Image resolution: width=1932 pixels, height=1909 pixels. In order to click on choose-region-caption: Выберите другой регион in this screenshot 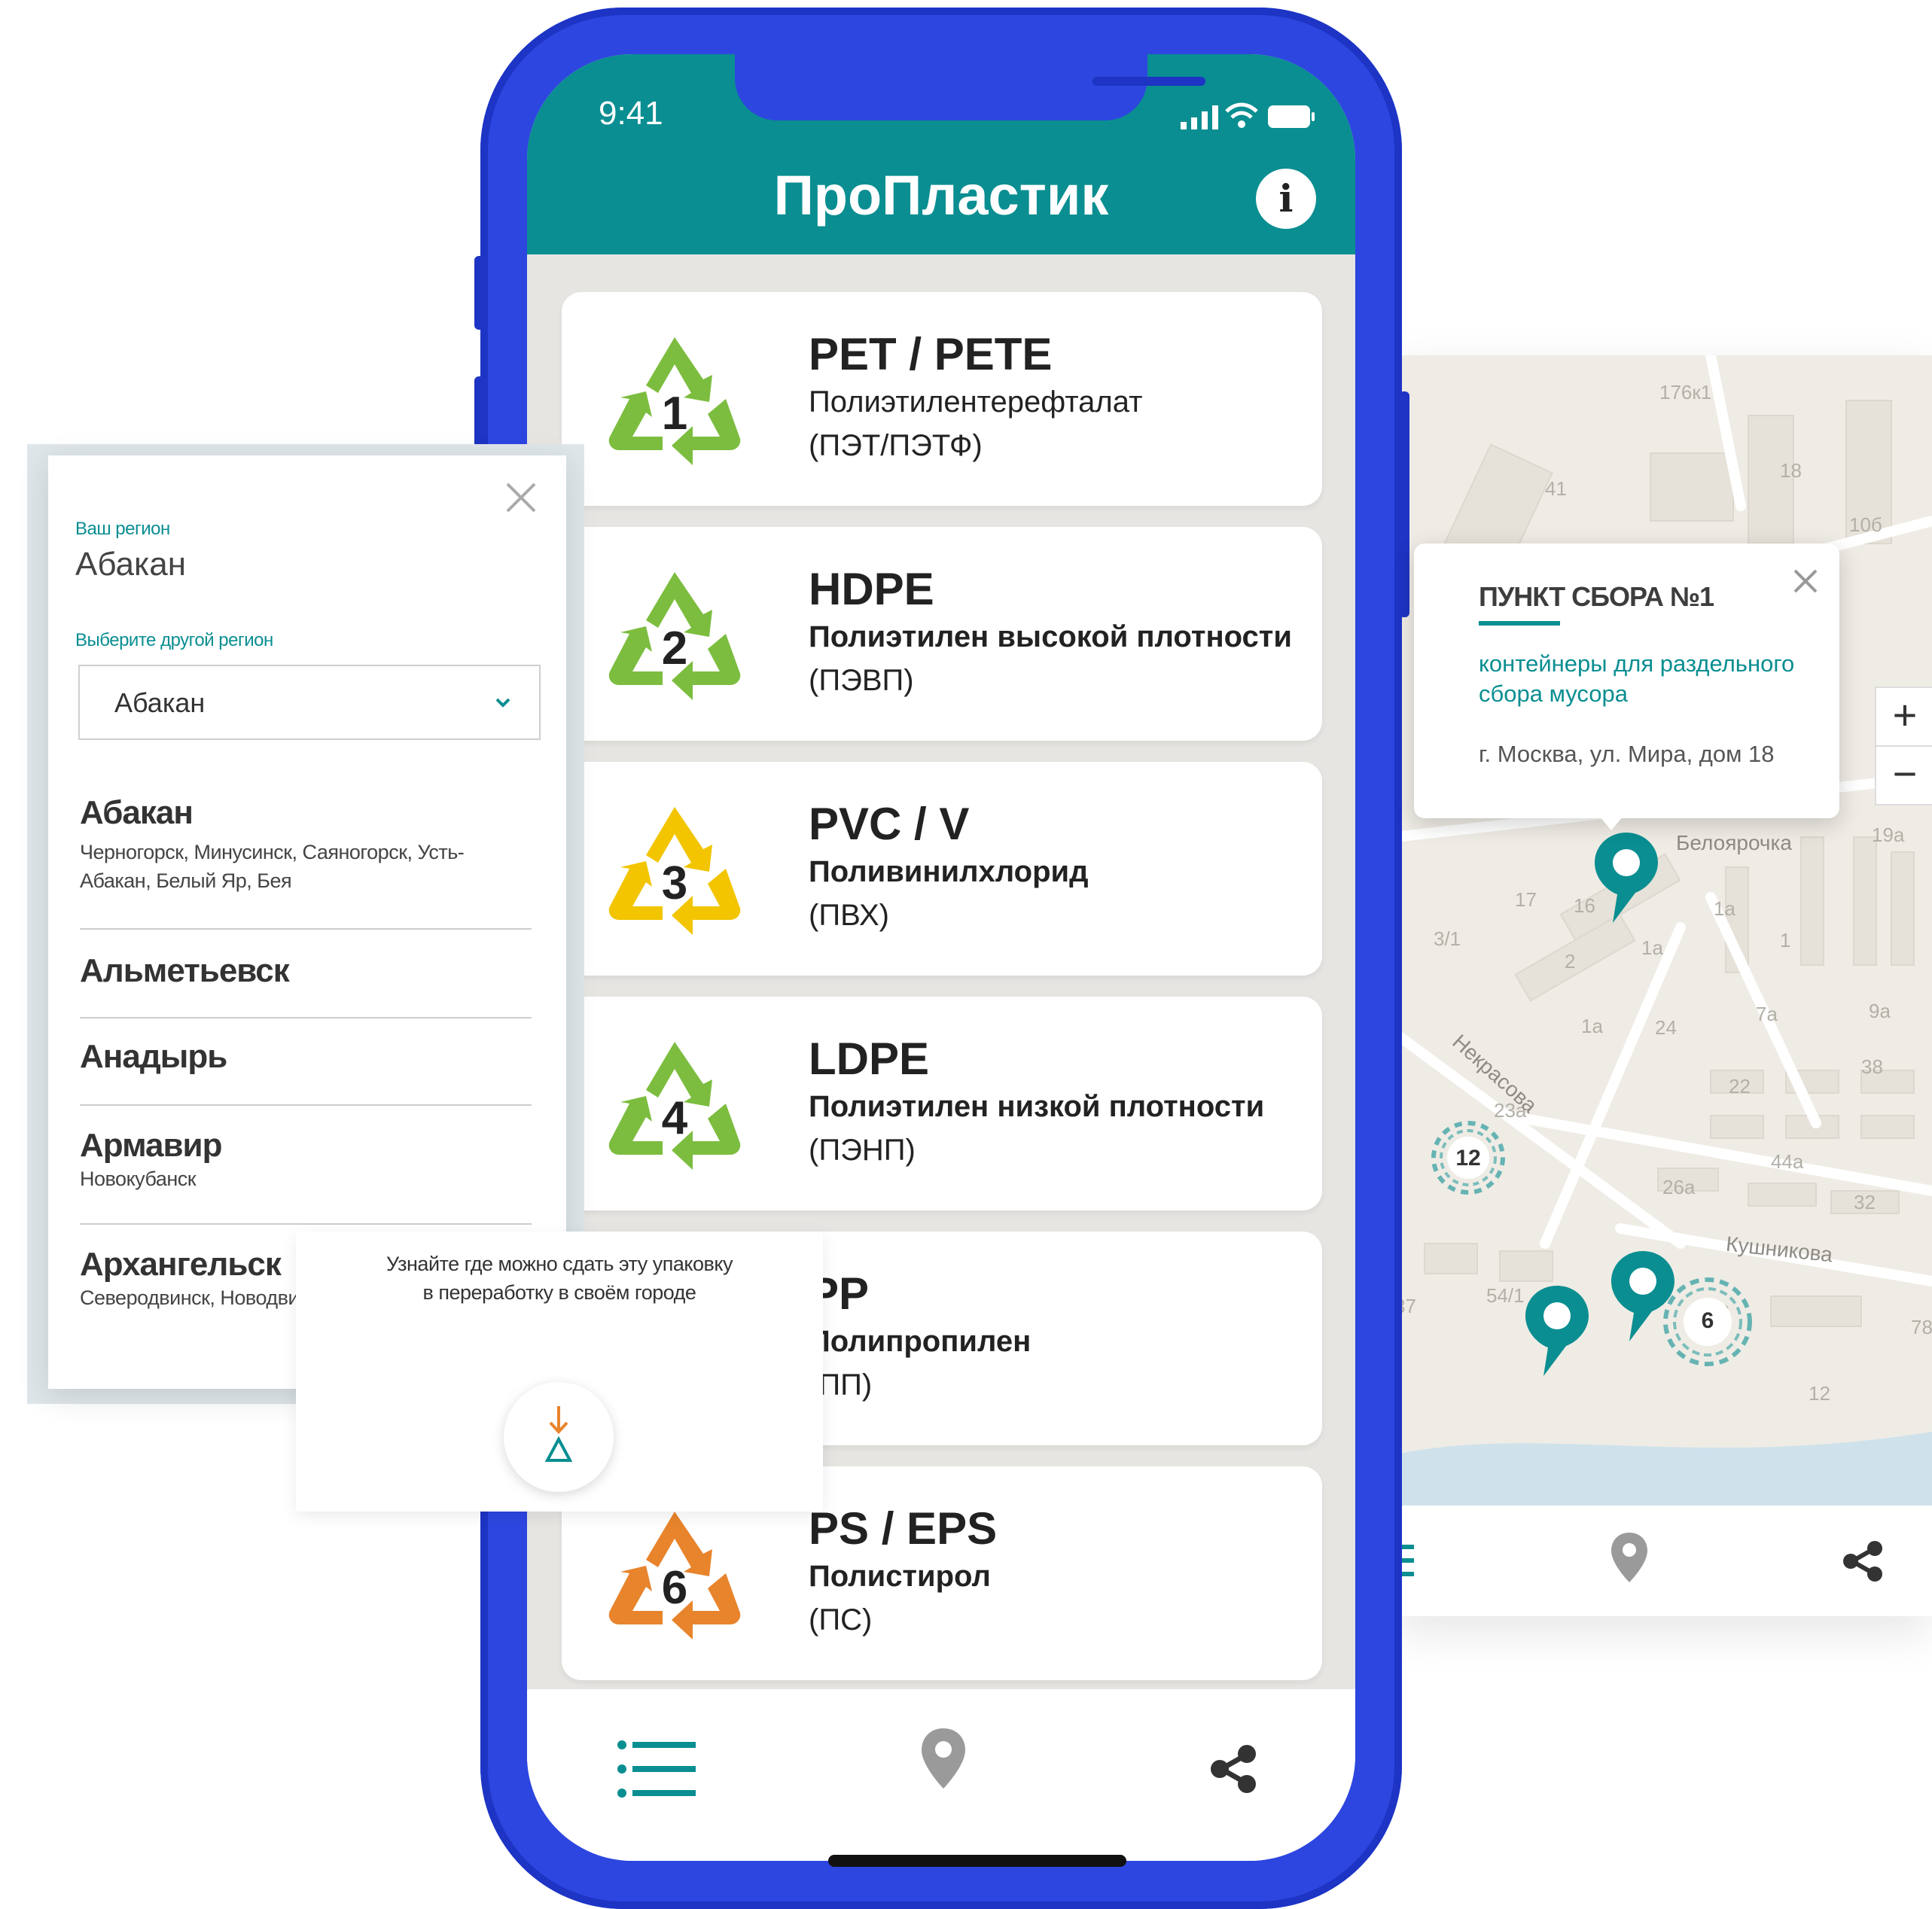, I will do `click(174, 640)`.